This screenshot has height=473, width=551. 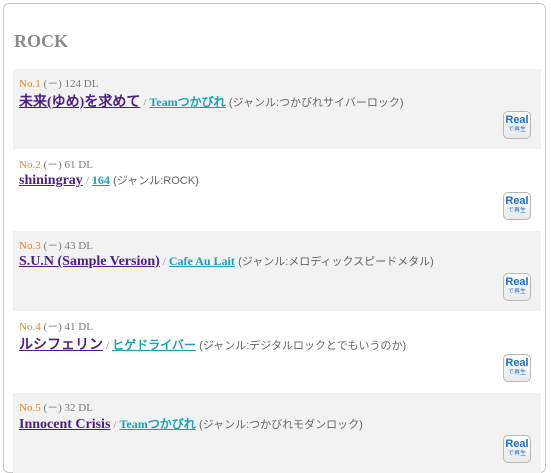 I want to click on genre-label: (ジャンル:メロディックスピードメタル), so click(x=336, y=262).